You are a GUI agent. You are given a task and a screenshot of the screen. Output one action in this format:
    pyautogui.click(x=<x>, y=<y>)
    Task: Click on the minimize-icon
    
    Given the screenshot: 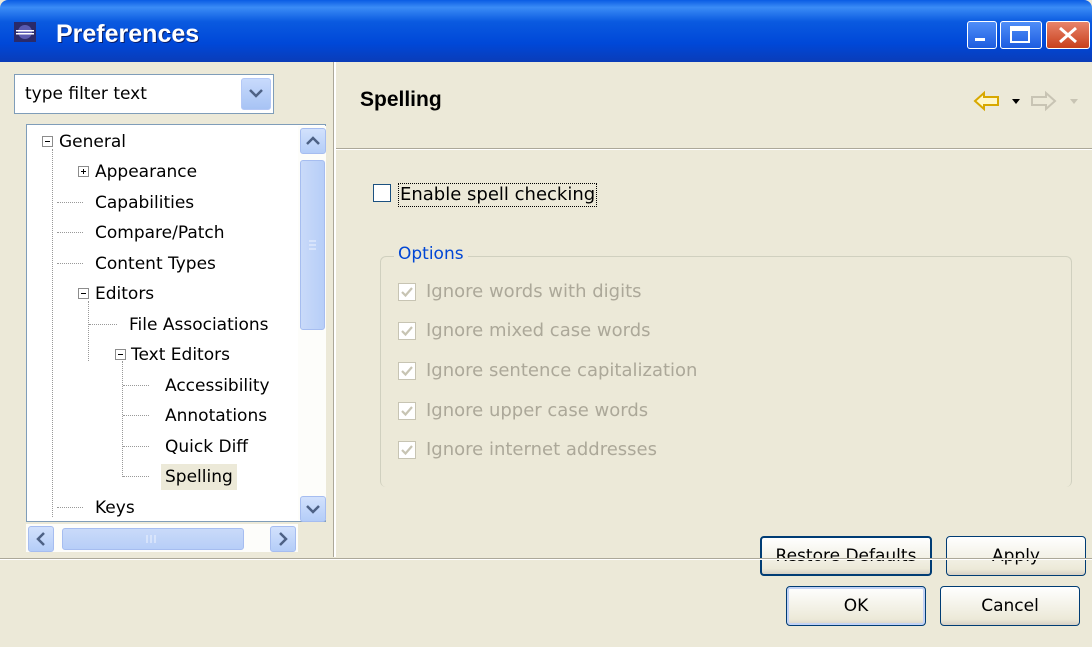 What is the action you would take?
    pyautogui.click(x=980, y=39)
    